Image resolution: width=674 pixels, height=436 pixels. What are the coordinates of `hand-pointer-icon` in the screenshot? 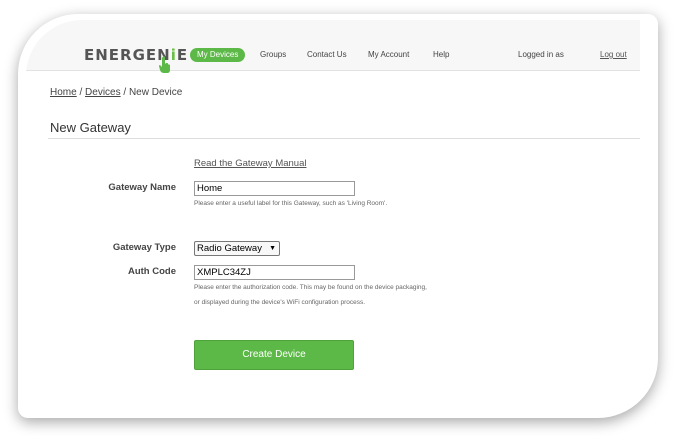 It's located at (164, 64).